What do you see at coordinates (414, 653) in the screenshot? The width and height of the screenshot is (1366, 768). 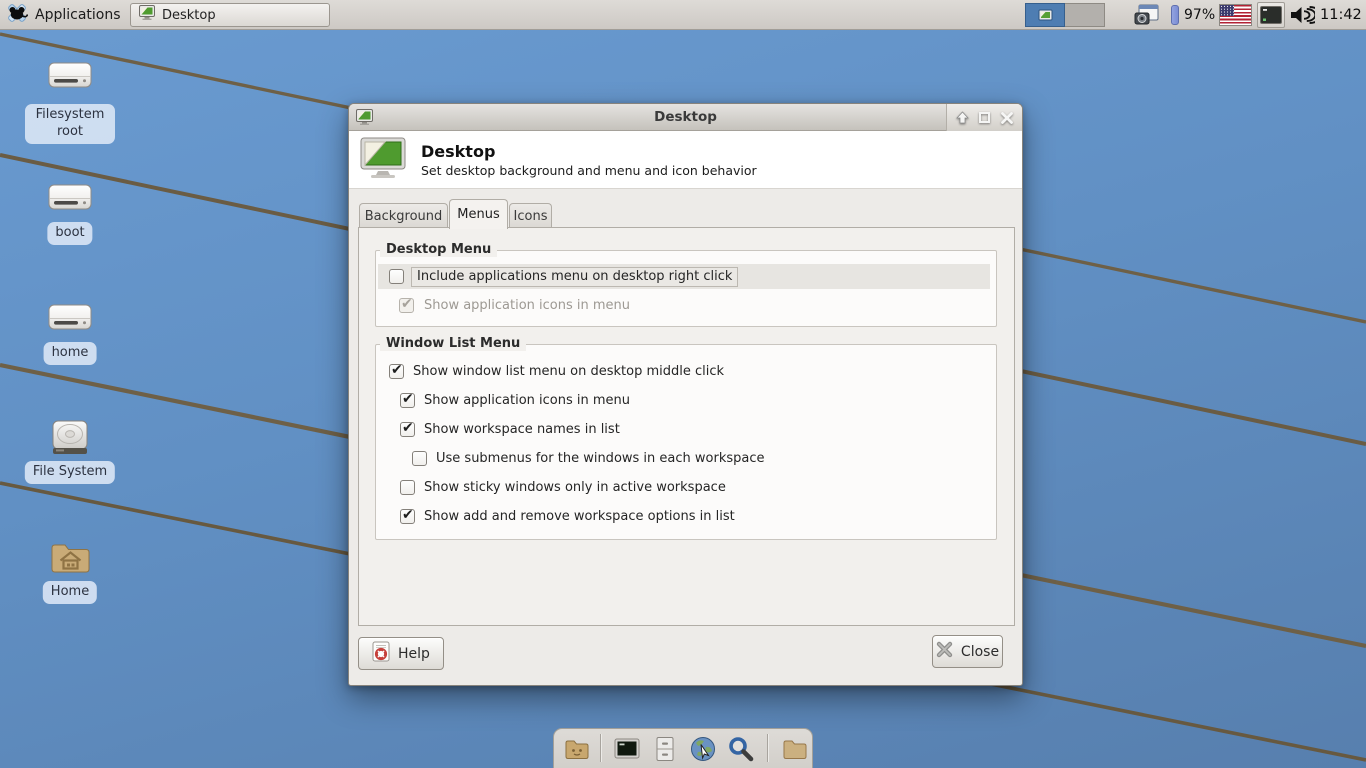 I see `help-button-label: Help` at bounding box center [414, 653].